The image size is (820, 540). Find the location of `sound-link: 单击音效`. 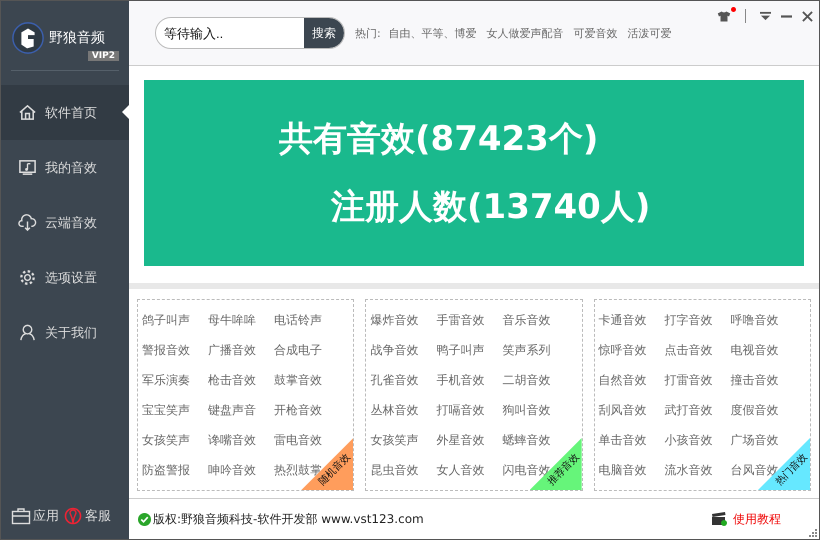

sound-link: 单击音效 is located at coordinates (622, 440).